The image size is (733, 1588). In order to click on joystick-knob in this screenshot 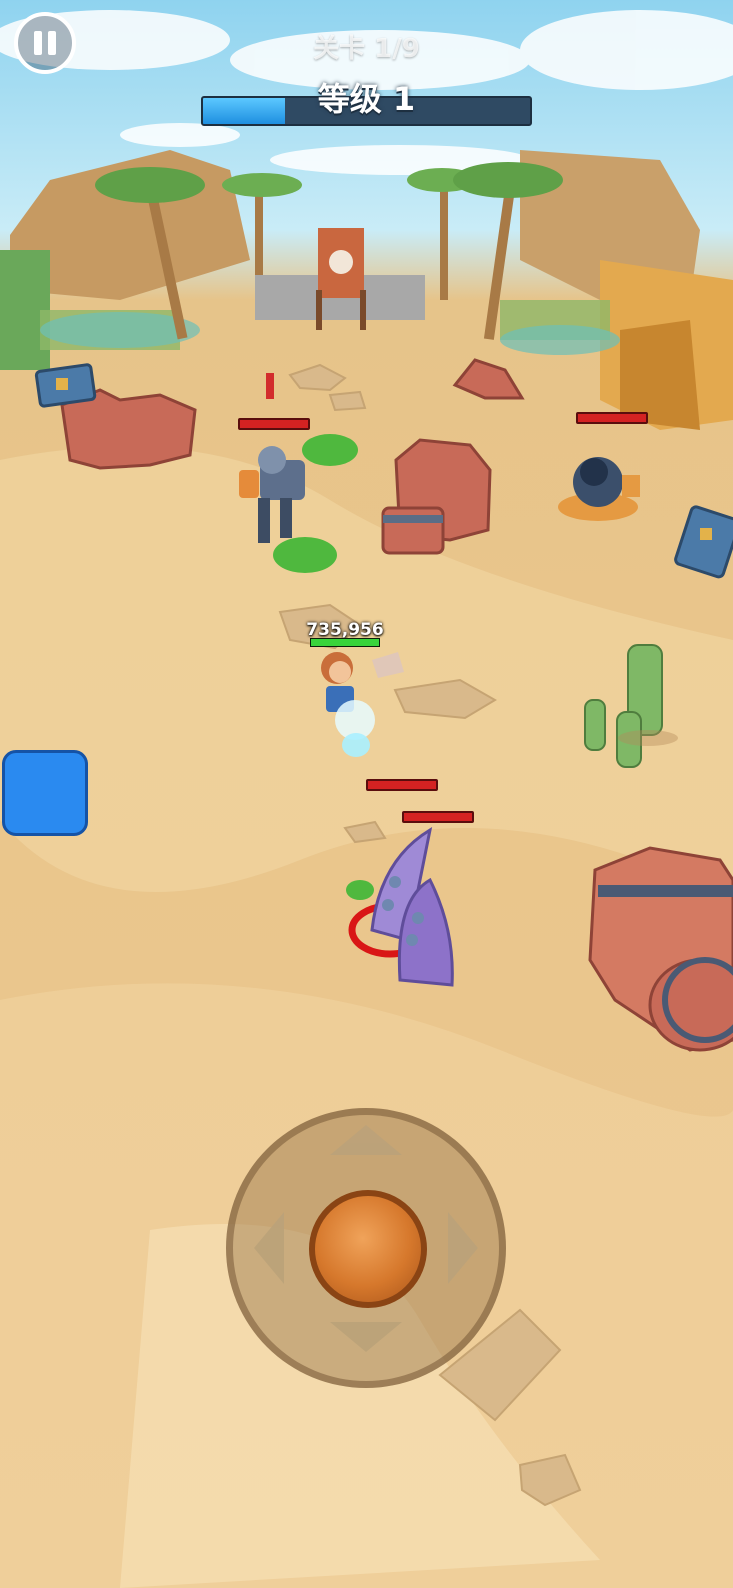, I will do `click(368, 1249)`.